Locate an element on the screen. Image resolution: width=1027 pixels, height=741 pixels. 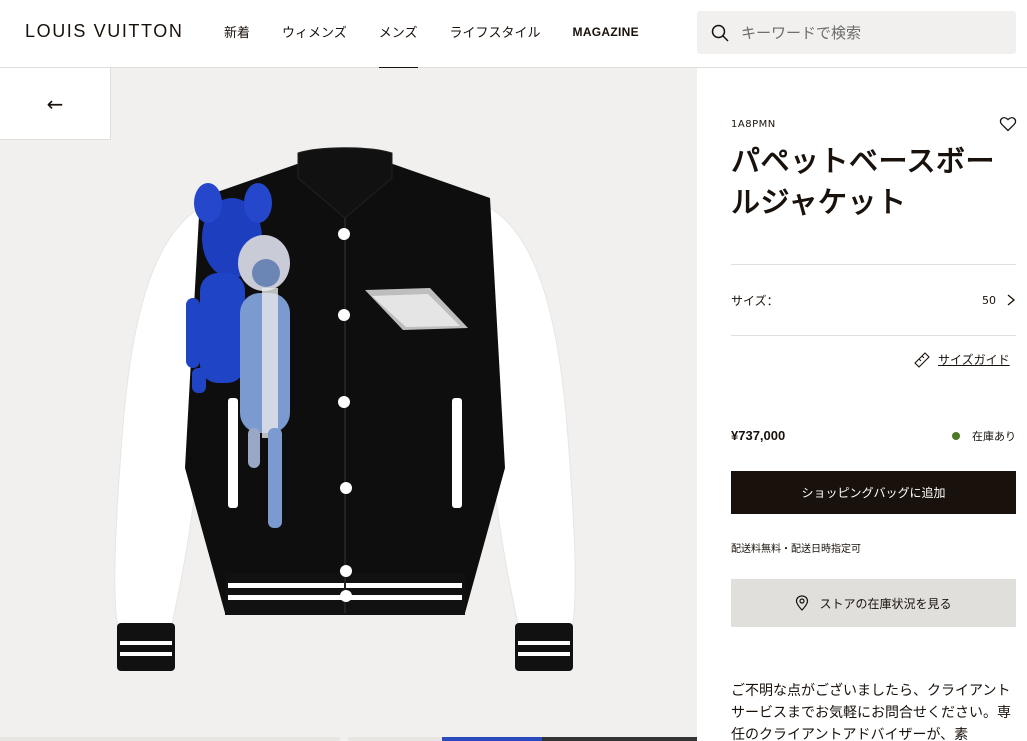
store-availability-button: ストアの在庫状況を見る is located at coordinates (873, 603).